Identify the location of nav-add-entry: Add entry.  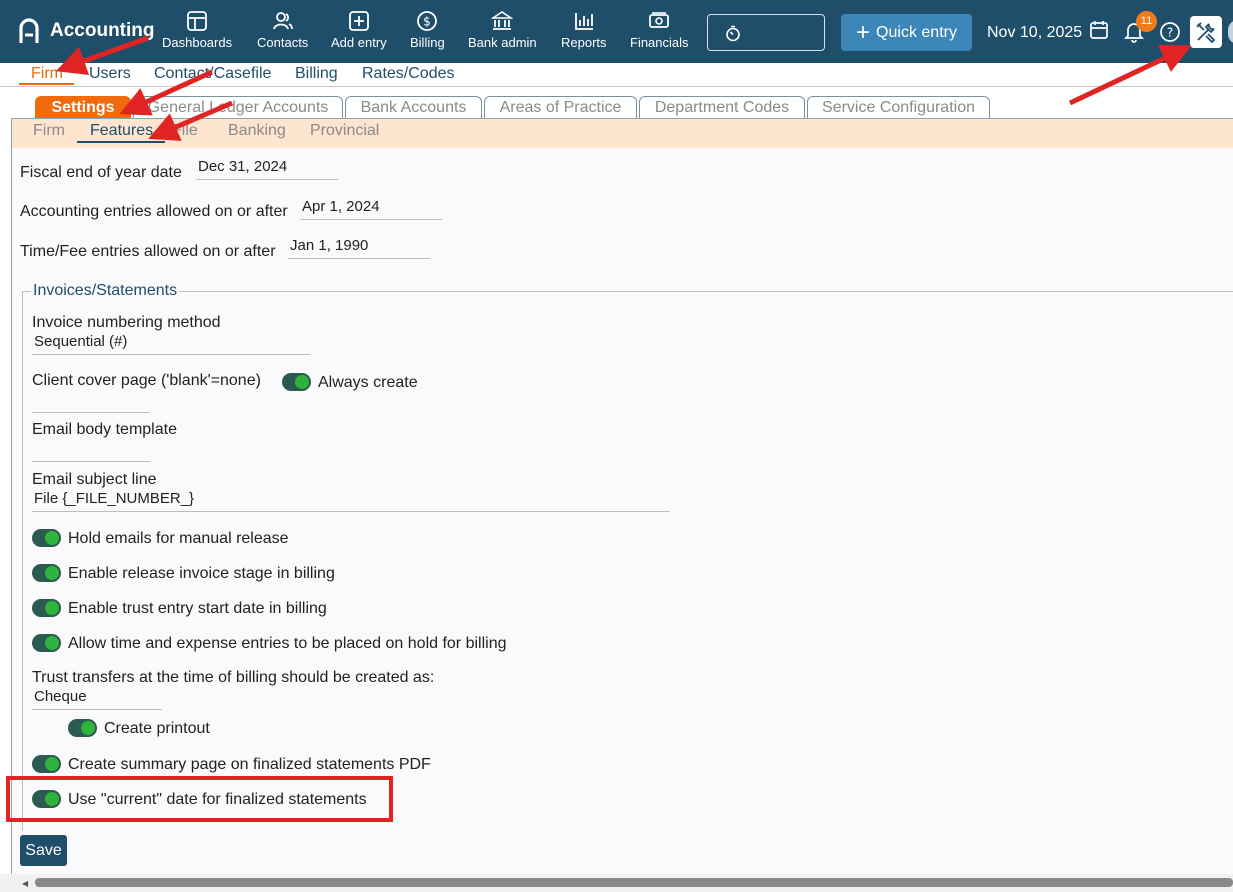
(359, 30).